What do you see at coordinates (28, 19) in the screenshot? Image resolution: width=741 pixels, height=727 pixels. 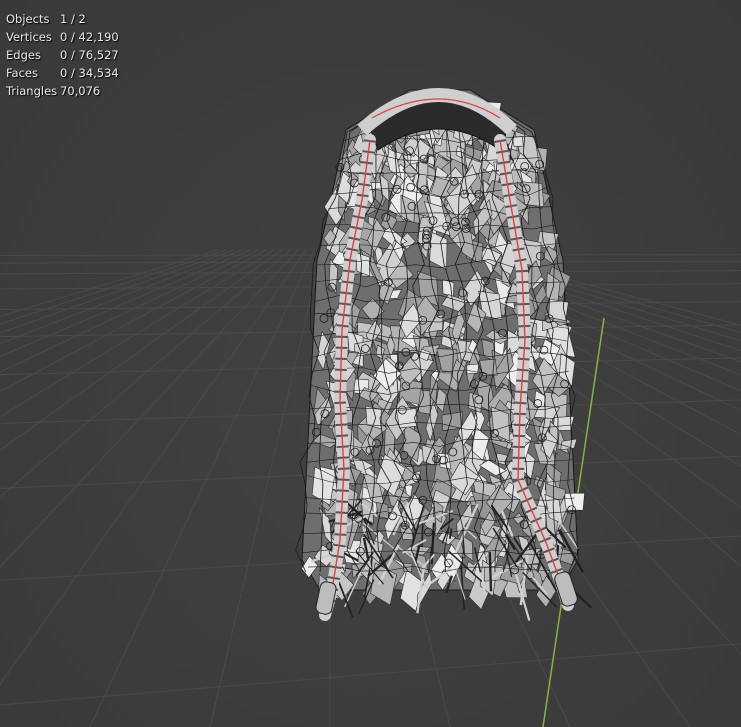 I see `stat-label: Objects` at bounding box center [28, 19].